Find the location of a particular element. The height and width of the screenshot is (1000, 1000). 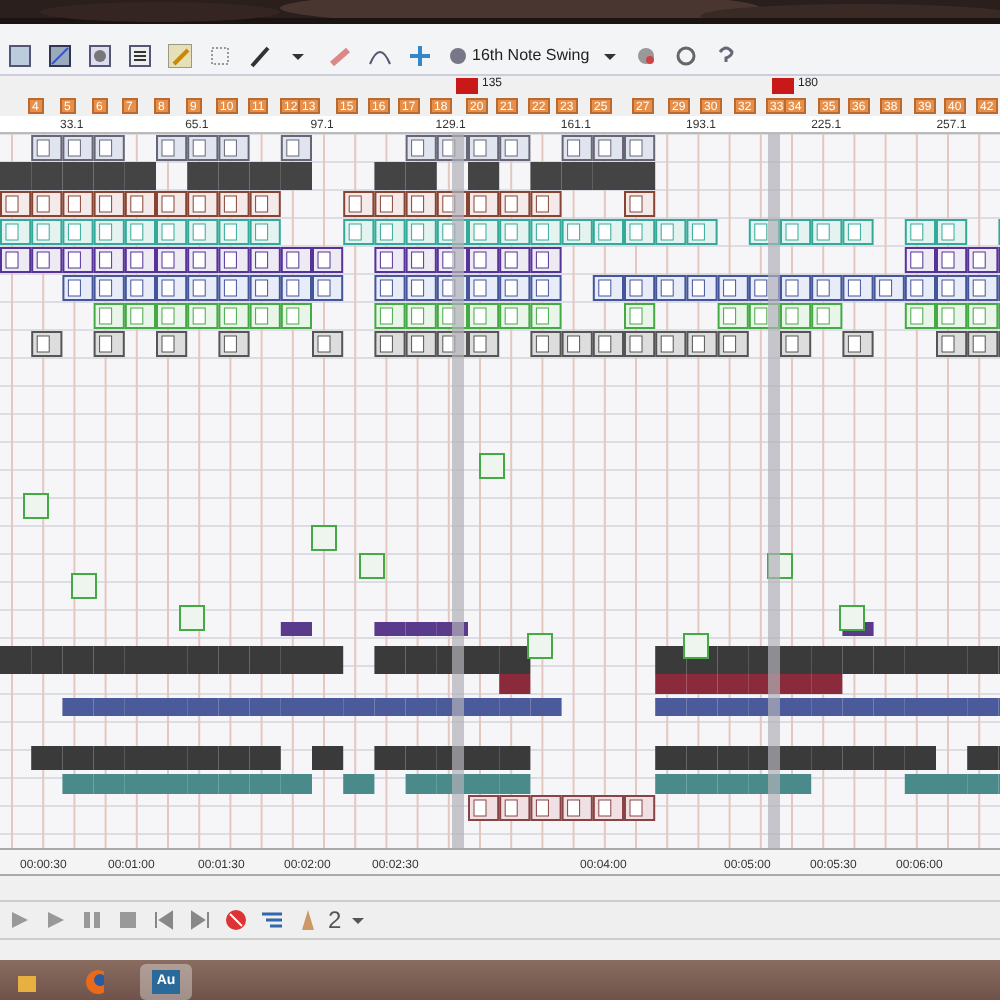

record-icon is located at coordinates (236, 920).